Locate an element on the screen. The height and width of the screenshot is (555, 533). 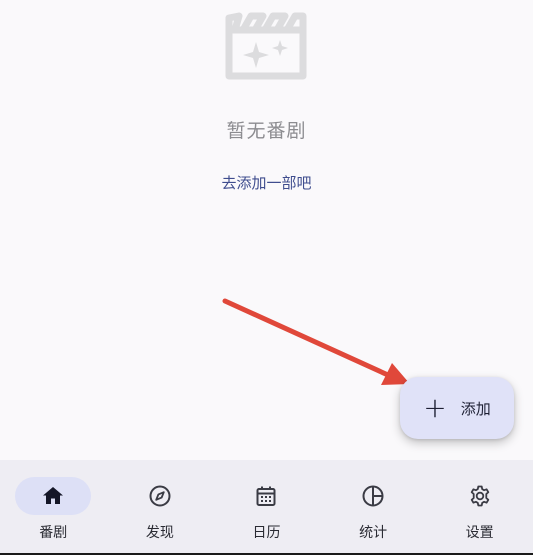
gear-icon is located at coordinates (479, 496).